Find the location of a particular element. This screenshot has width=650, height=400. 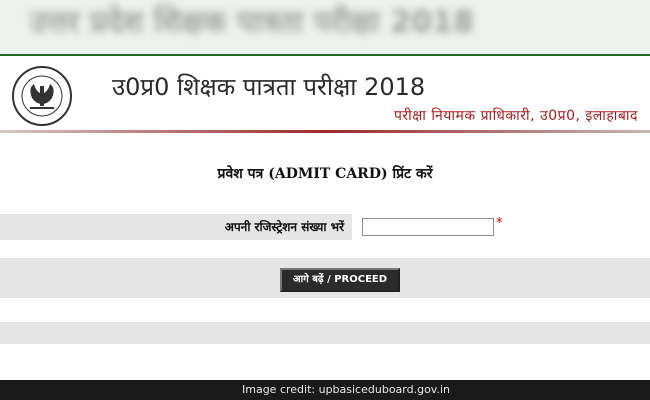

action-row: आगे बढ़ें / PROCEED is located at coordinates (325, 278).